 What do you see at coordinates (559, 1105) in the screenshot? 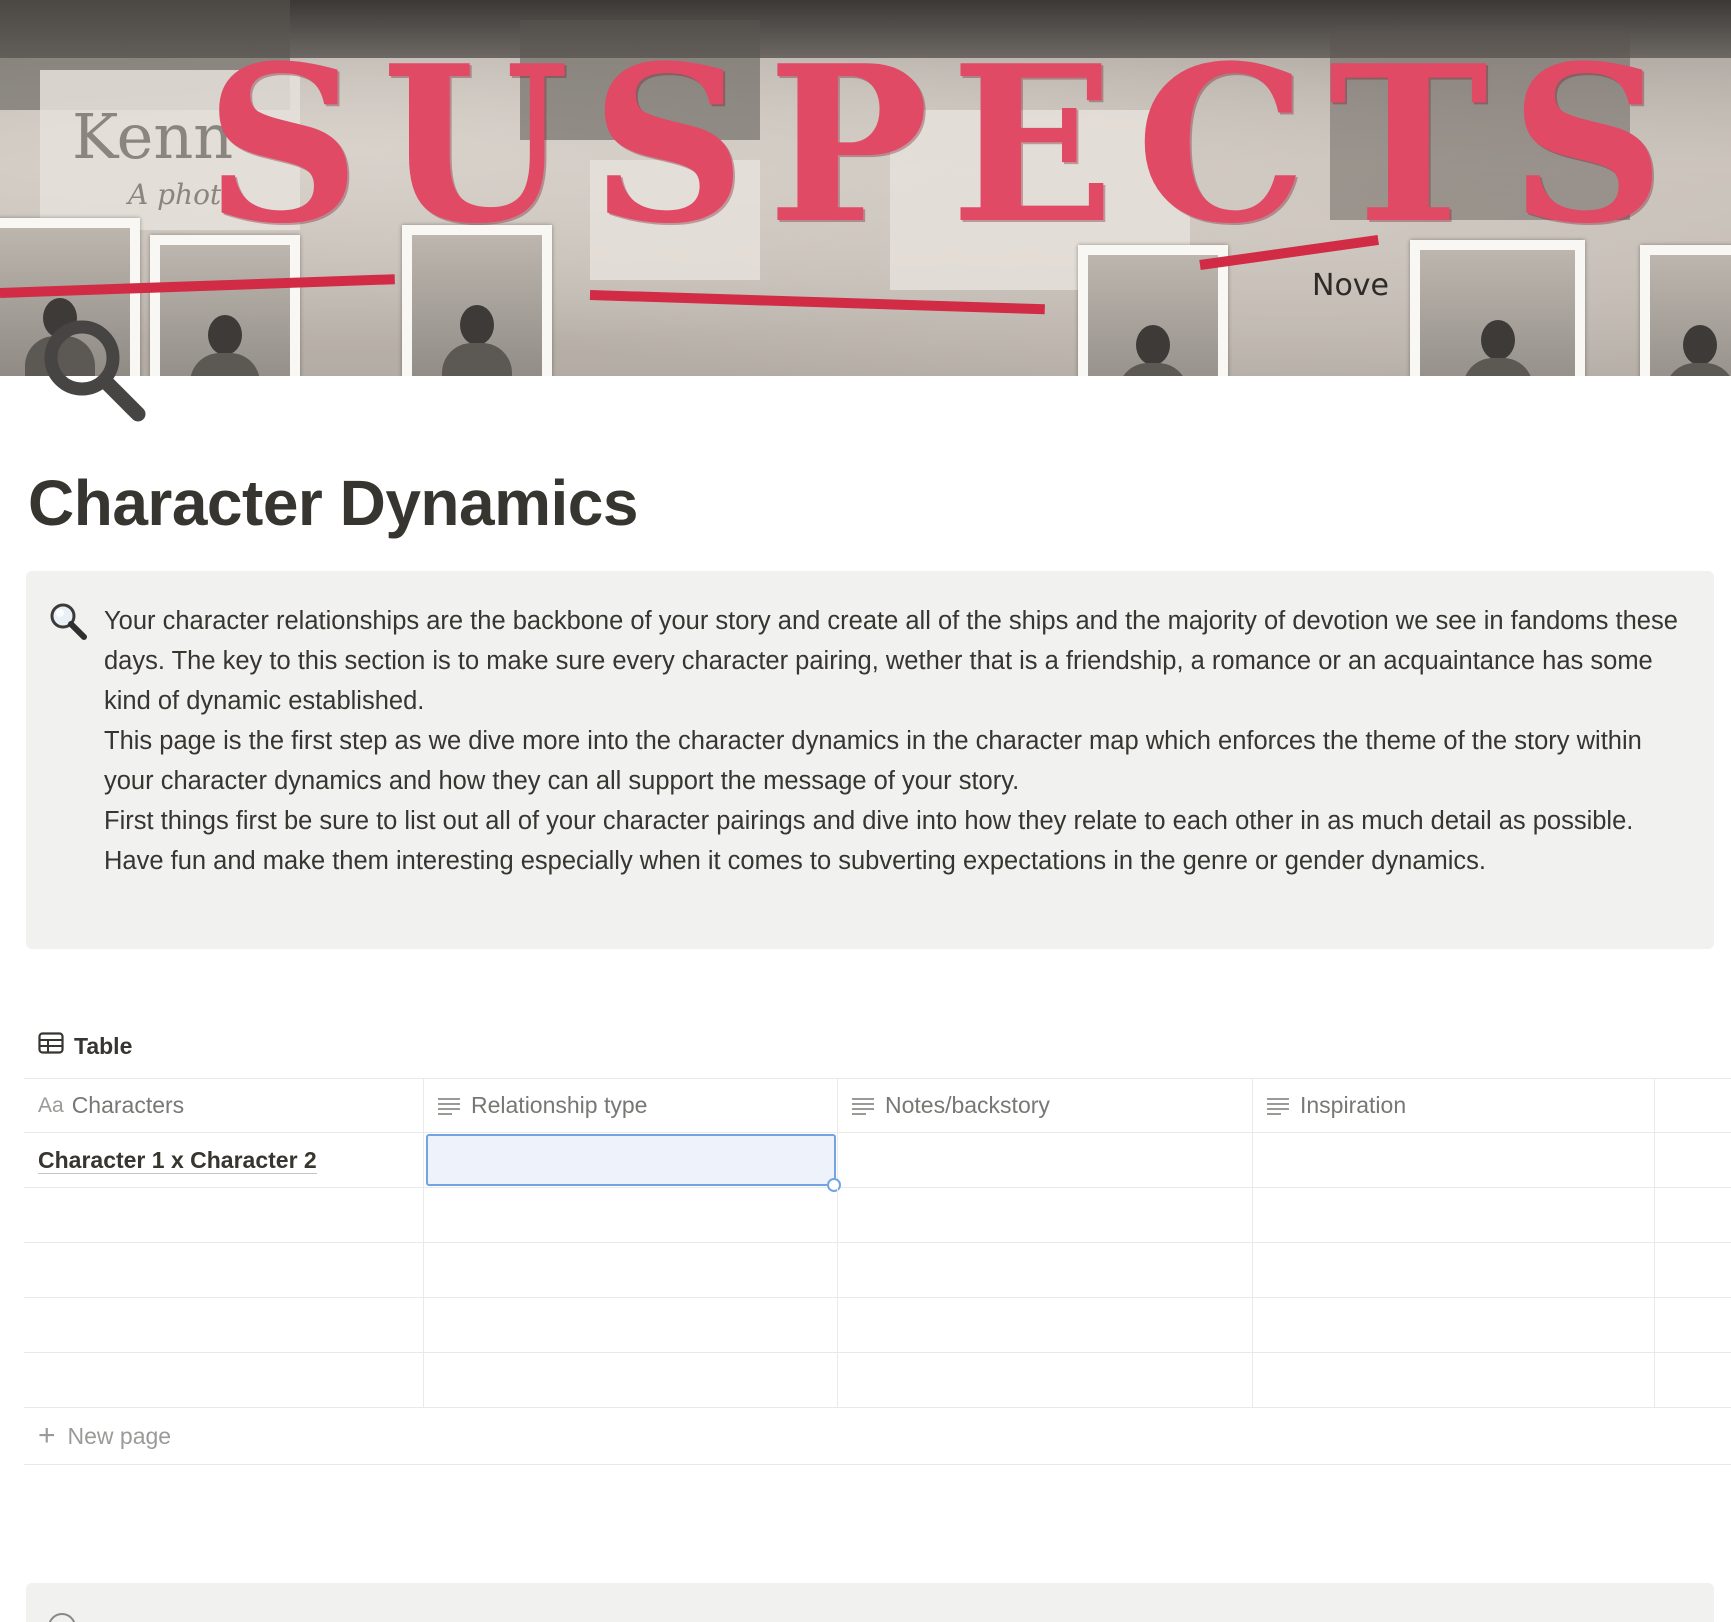
I see `column-header-label: Relationship type` at bounding box center [559, 1105].